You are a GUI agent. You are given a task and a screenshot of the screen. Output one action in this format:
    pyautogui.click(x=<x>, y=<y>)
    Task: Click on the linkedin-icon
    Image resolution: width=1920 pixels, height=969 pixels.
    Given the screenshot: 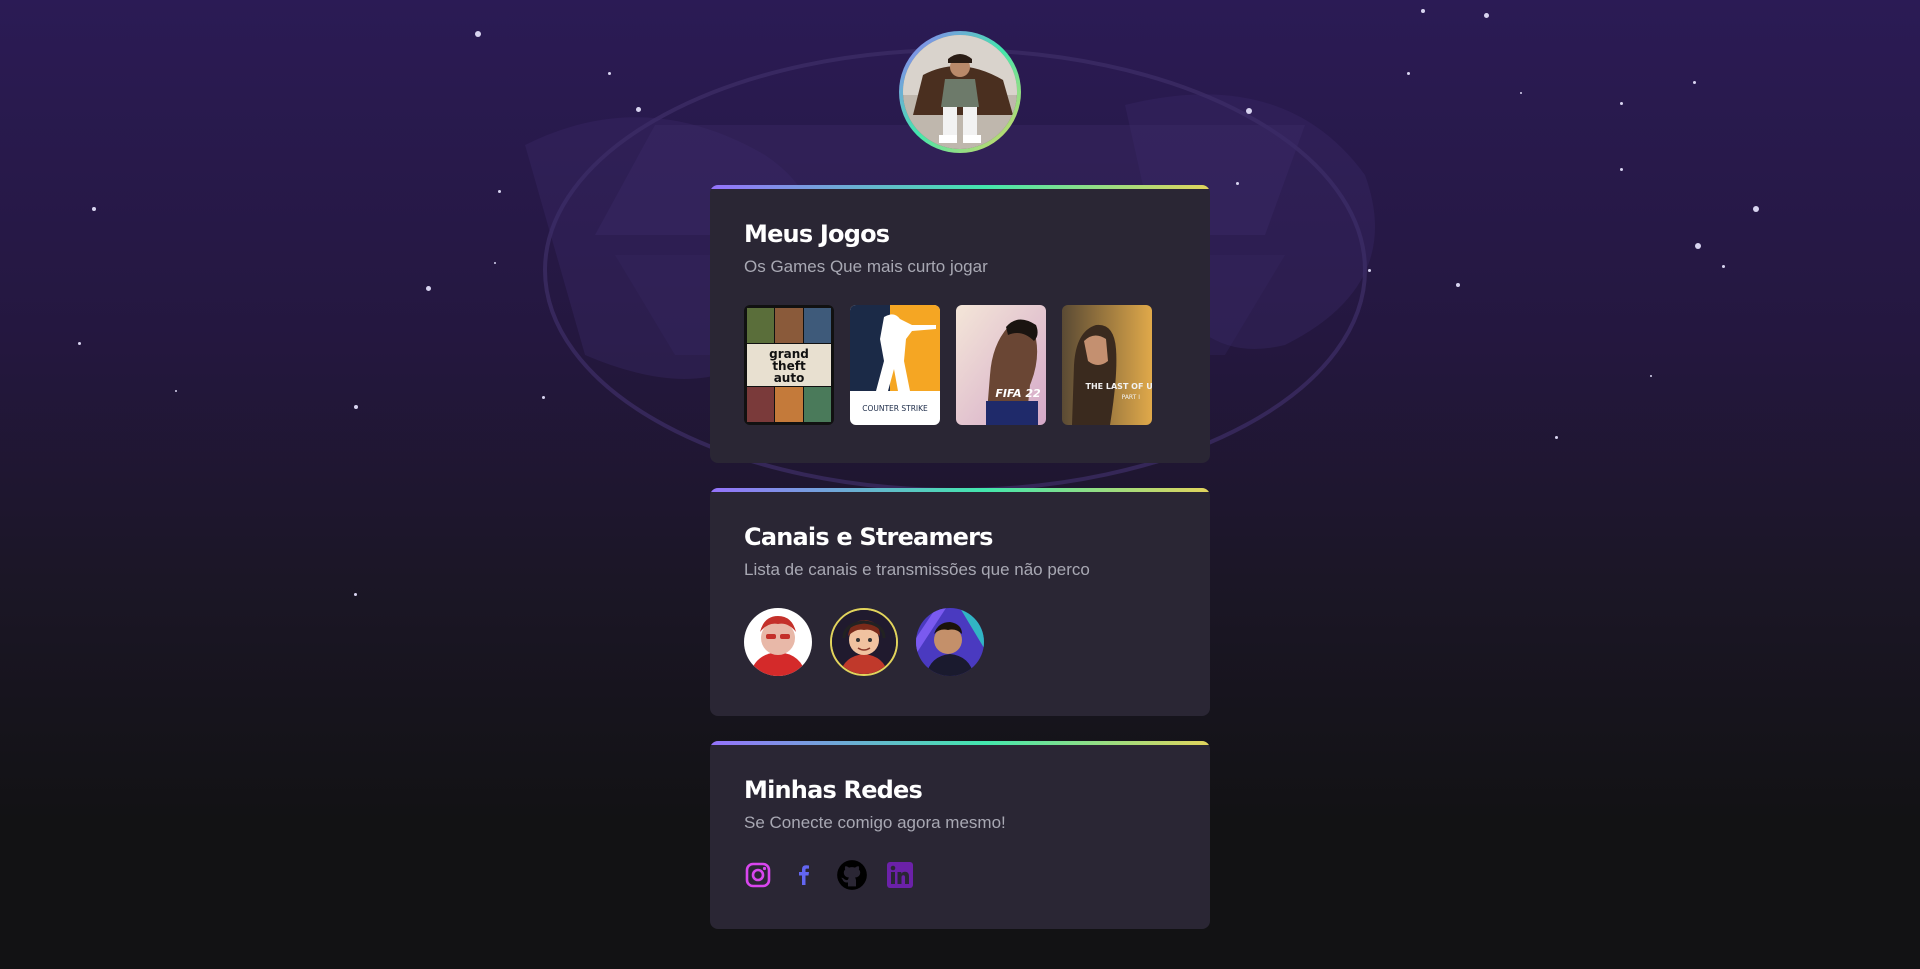 What is the action you would take?
    pyautogui.click(x=900, y=875)
    